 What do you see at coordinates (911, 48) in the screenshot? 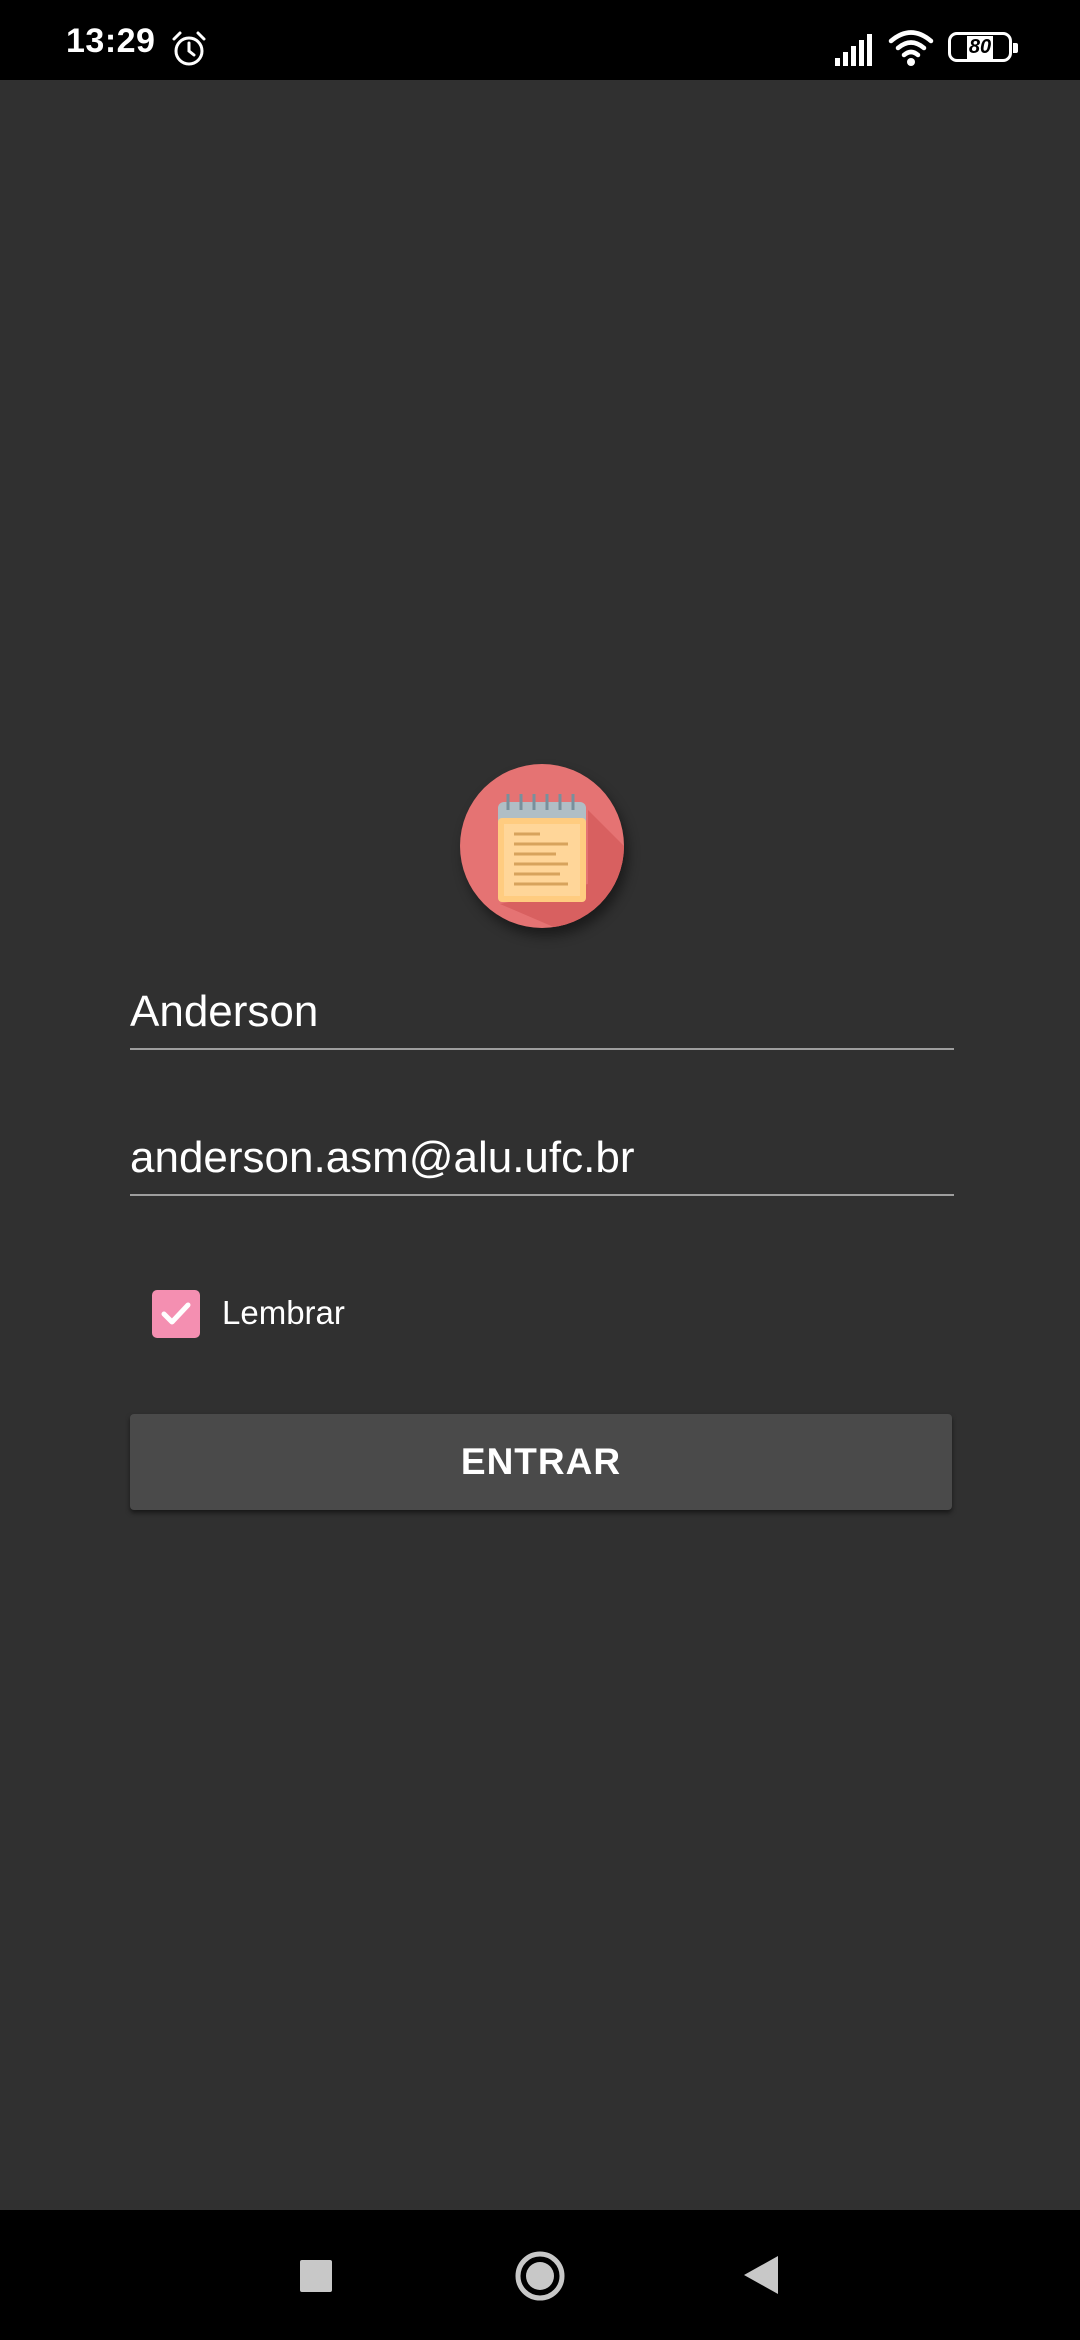
I see `wifi-icon` at bounding box center [911, 48].